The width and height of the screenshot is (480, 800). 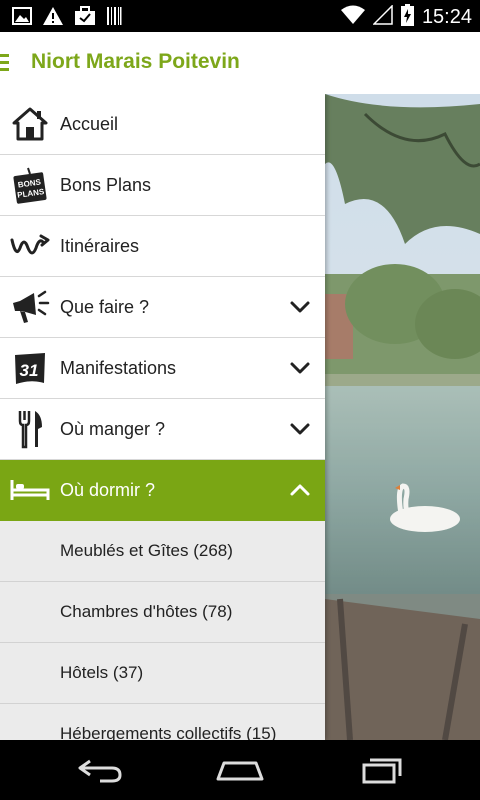 I want to click on drawer-item-itineraires: Itinéraires, so click(x=162, y=246).